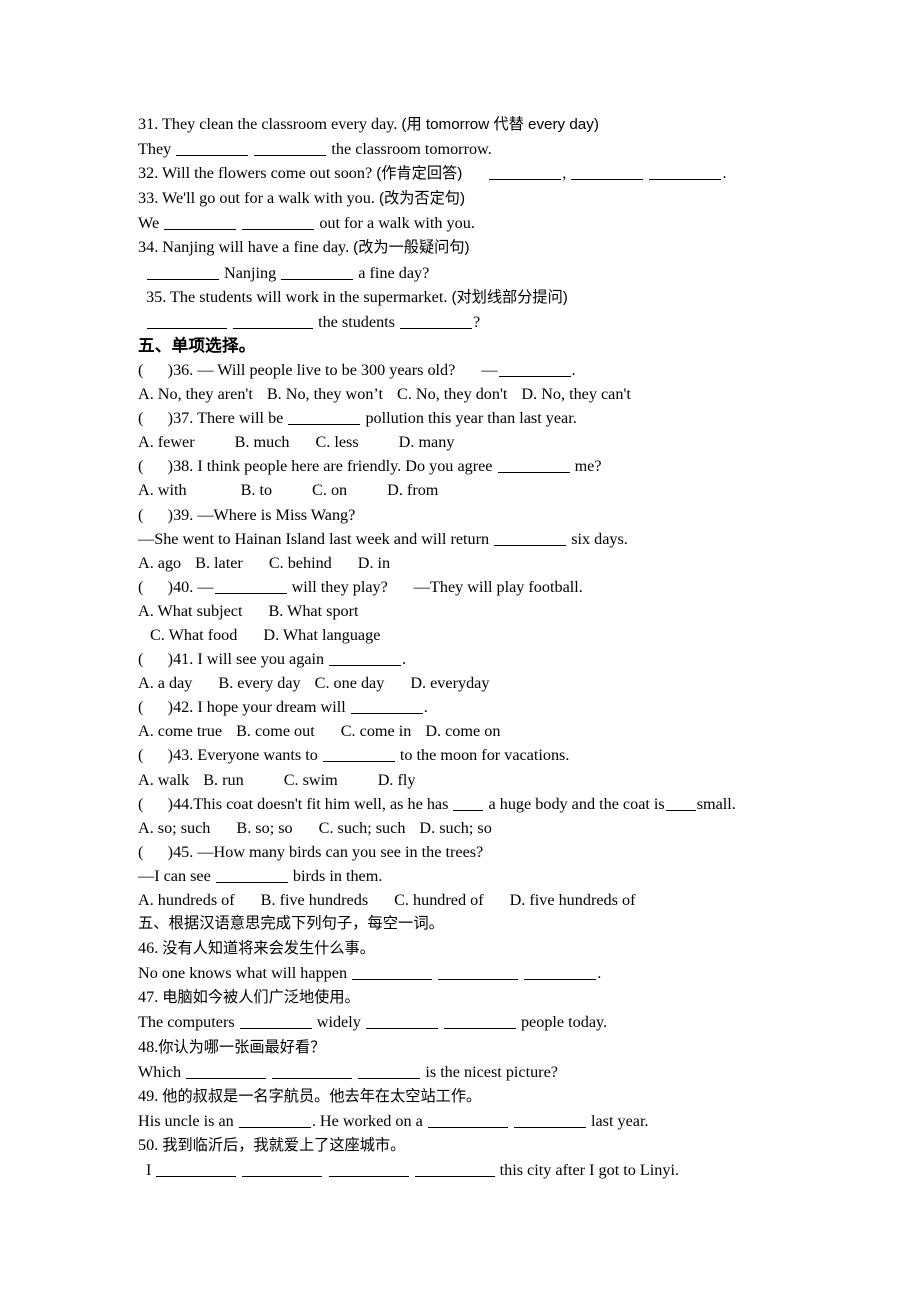  What do you see at coordinates (262, 442) in the screenshot?
I see `option-b: B. much` at bounding box center [262, 442].